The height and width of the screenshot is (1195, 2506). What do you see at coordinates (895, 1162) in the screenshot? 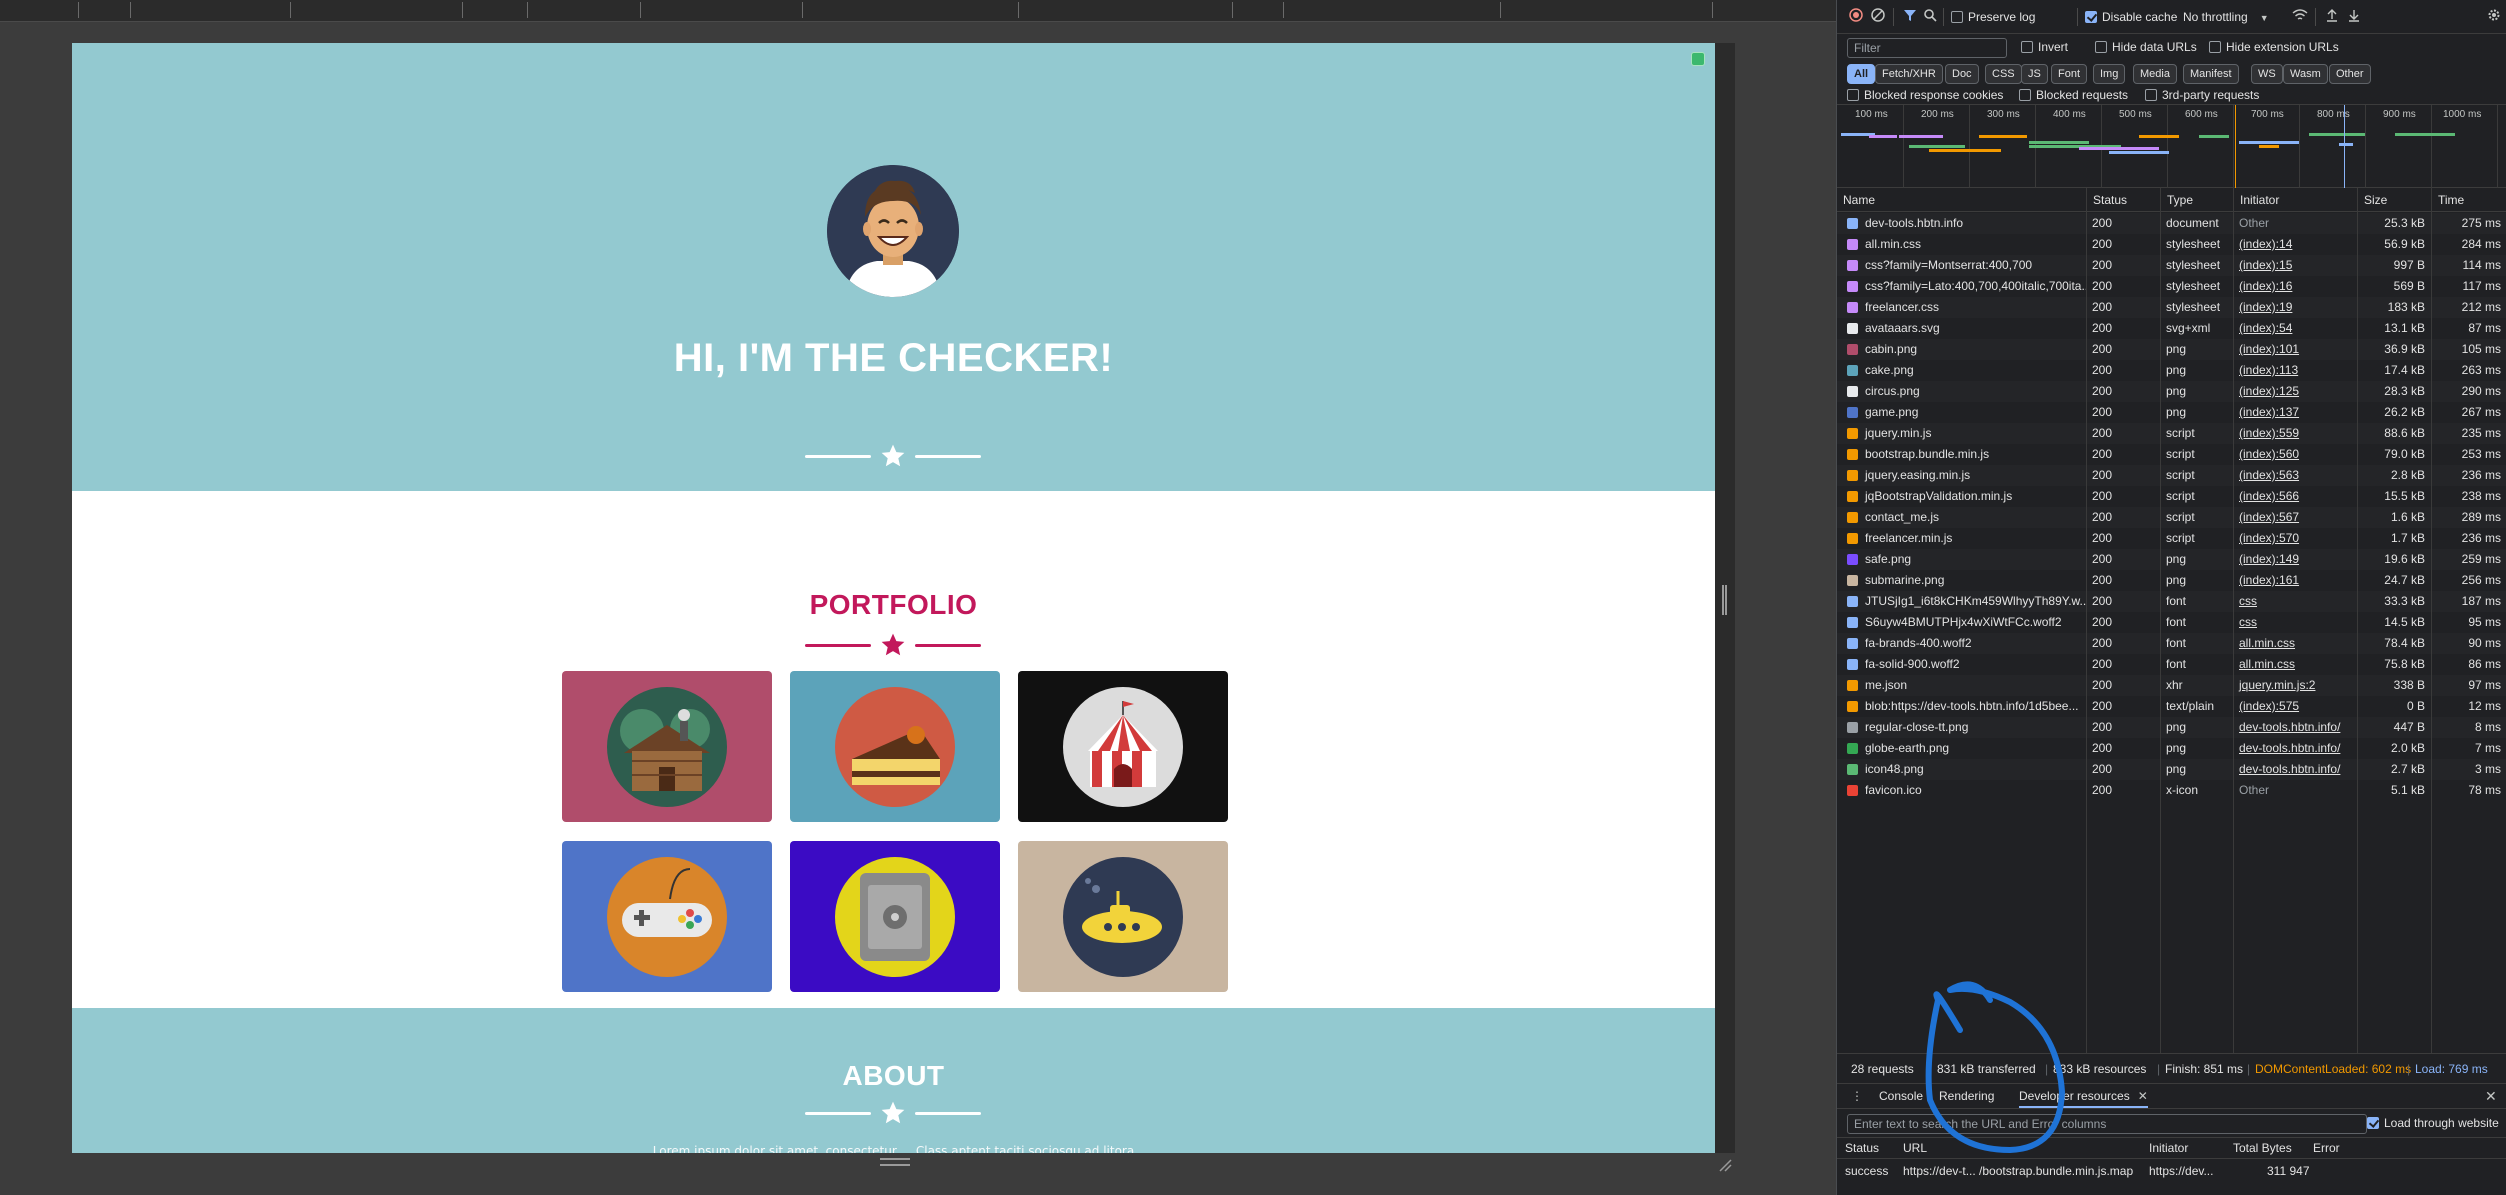
I see `resize-handle-bottom` at bounding box center [895, 1162].